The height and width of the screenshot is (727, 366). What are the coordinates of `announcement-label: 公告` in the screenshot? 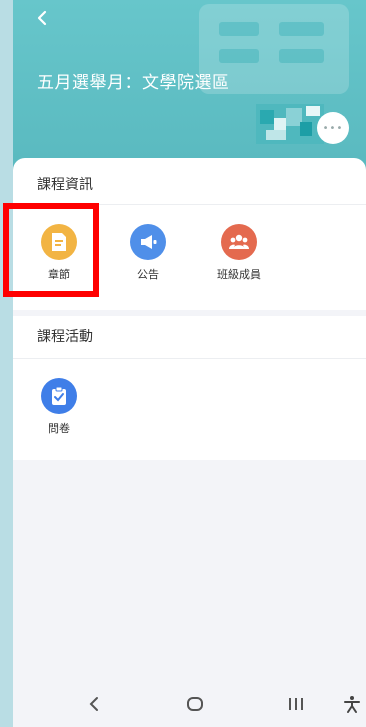 It's located at (148, 274).